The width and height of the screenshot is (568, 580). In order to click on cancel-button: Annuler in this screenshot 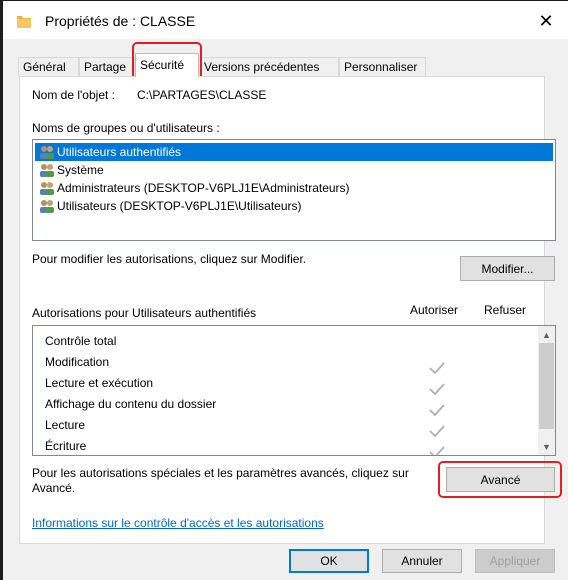, I will do `click(422, 561)`.